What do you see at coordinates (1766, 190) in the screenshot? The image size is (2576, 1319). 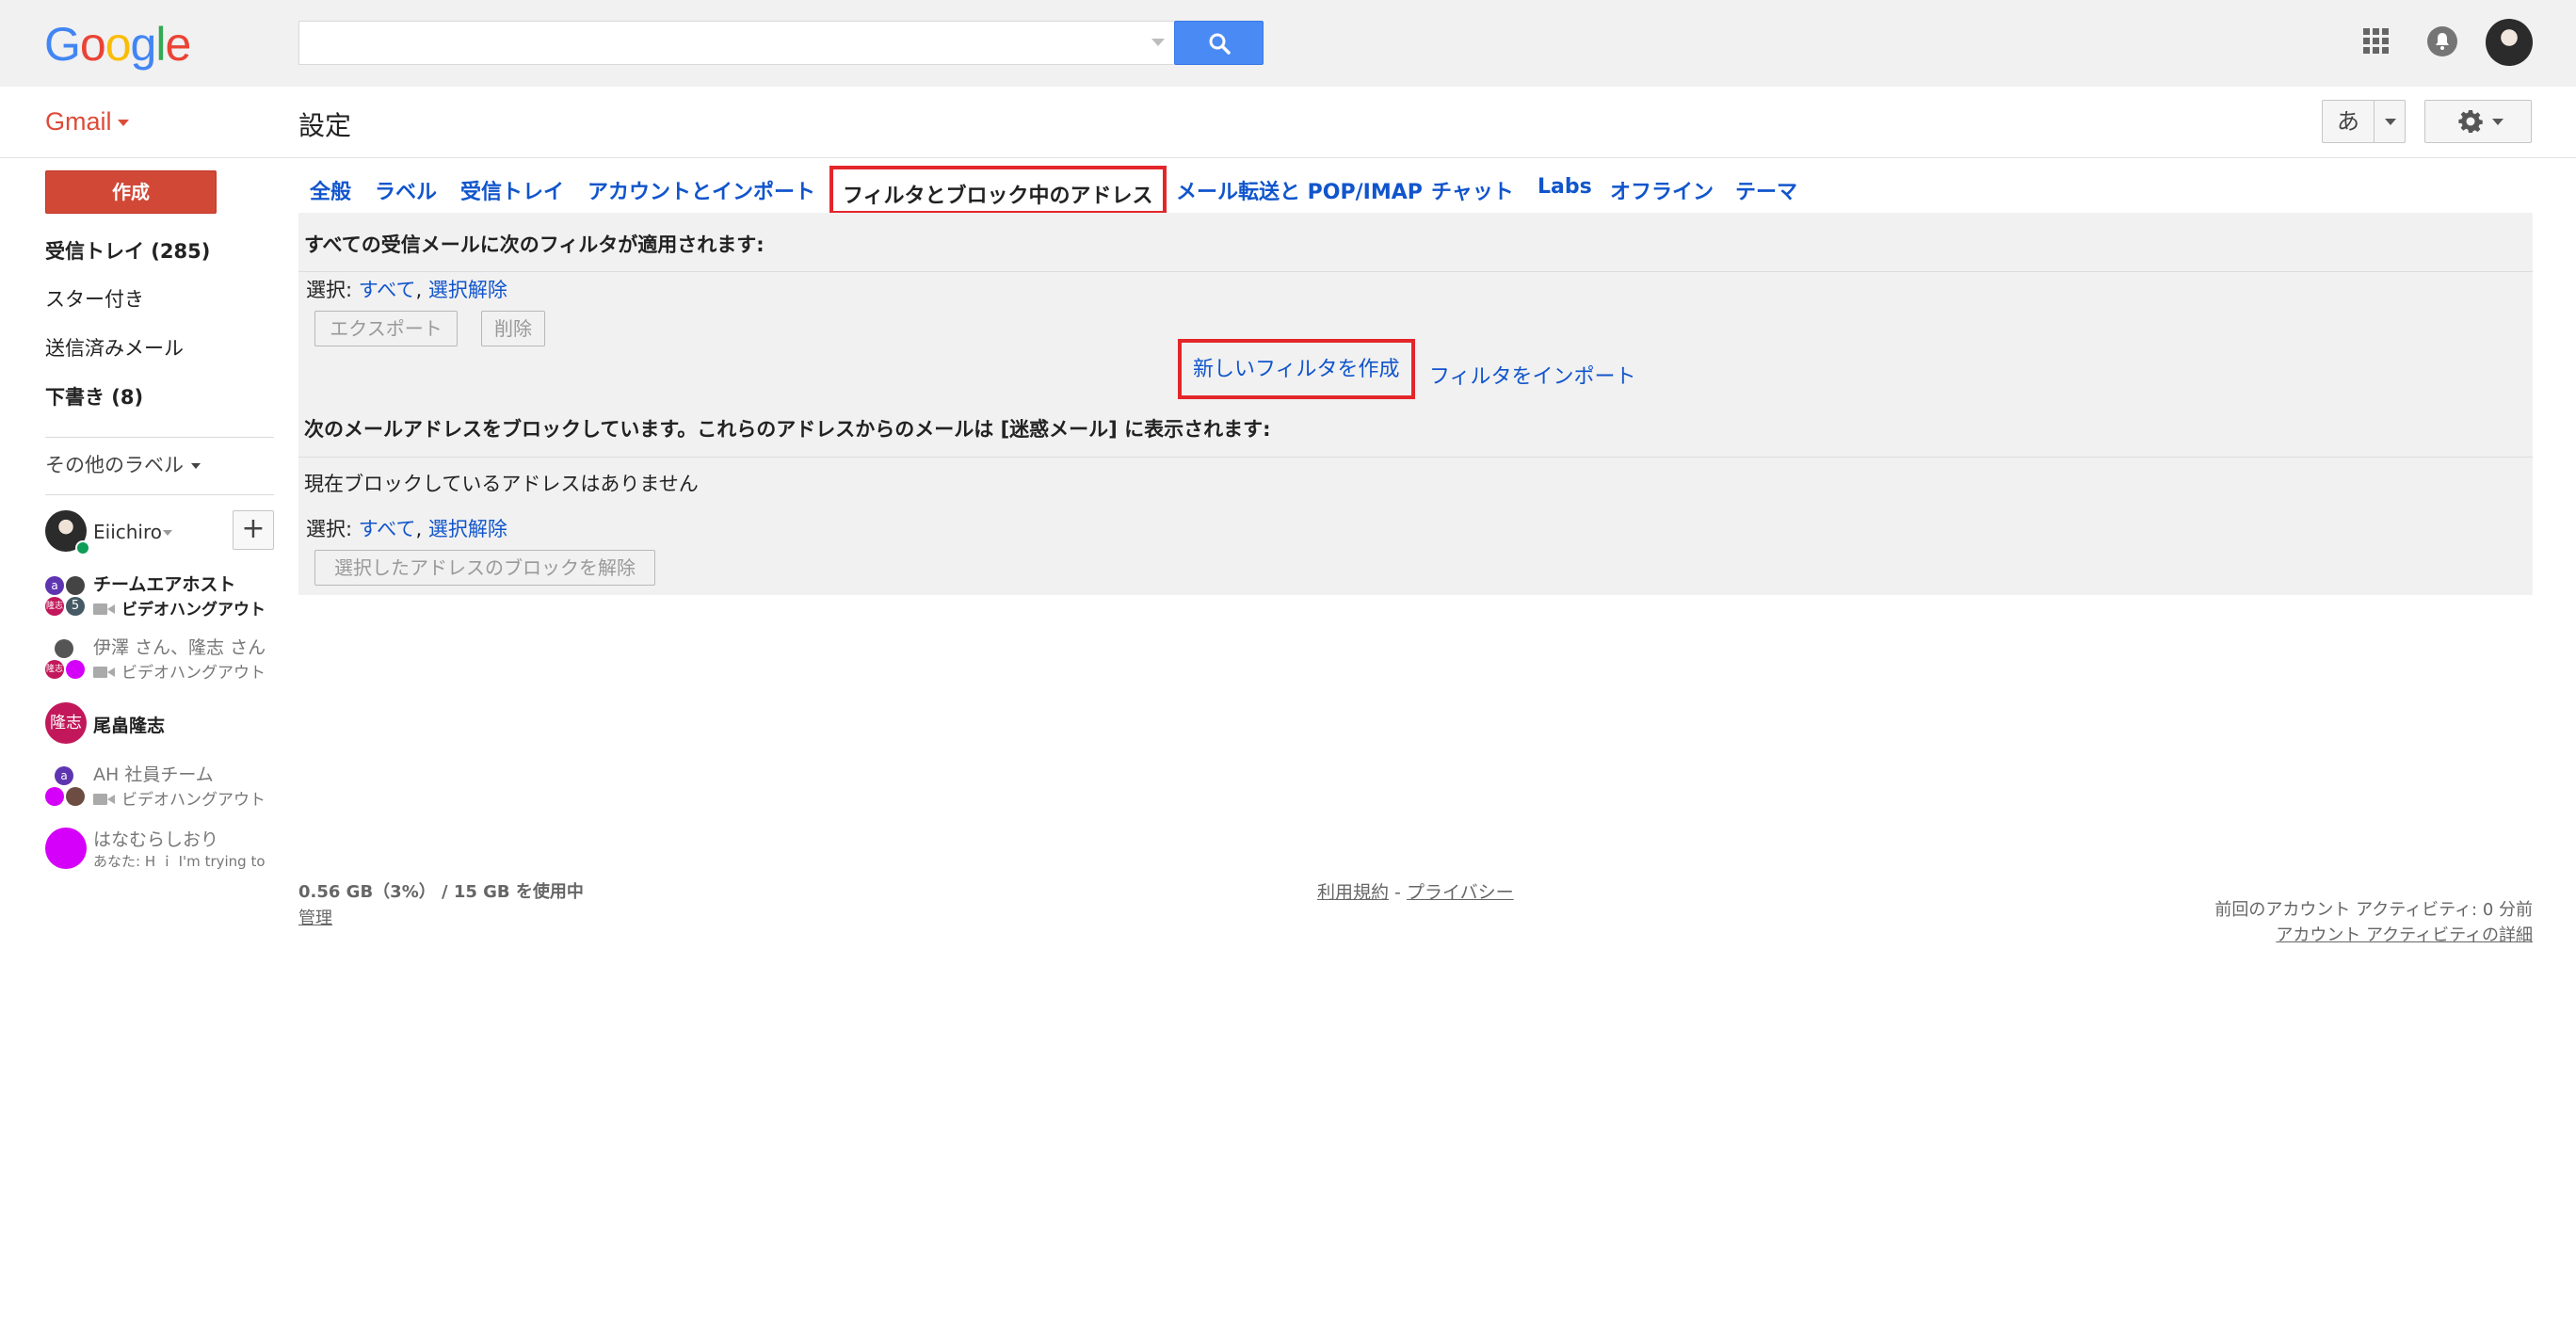 I see `tab-themes: テーマ` at bounding box center [1766, 190].